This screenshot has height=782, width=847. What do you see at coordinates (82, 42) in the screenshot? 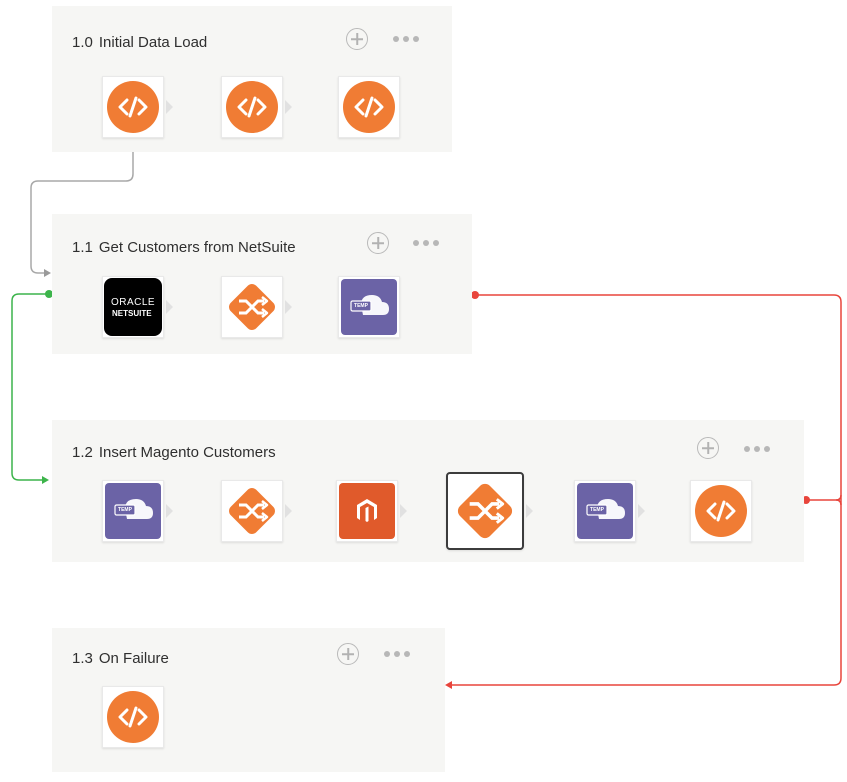
I see `flow-number: 1.0` at bounding box center [82, 42].